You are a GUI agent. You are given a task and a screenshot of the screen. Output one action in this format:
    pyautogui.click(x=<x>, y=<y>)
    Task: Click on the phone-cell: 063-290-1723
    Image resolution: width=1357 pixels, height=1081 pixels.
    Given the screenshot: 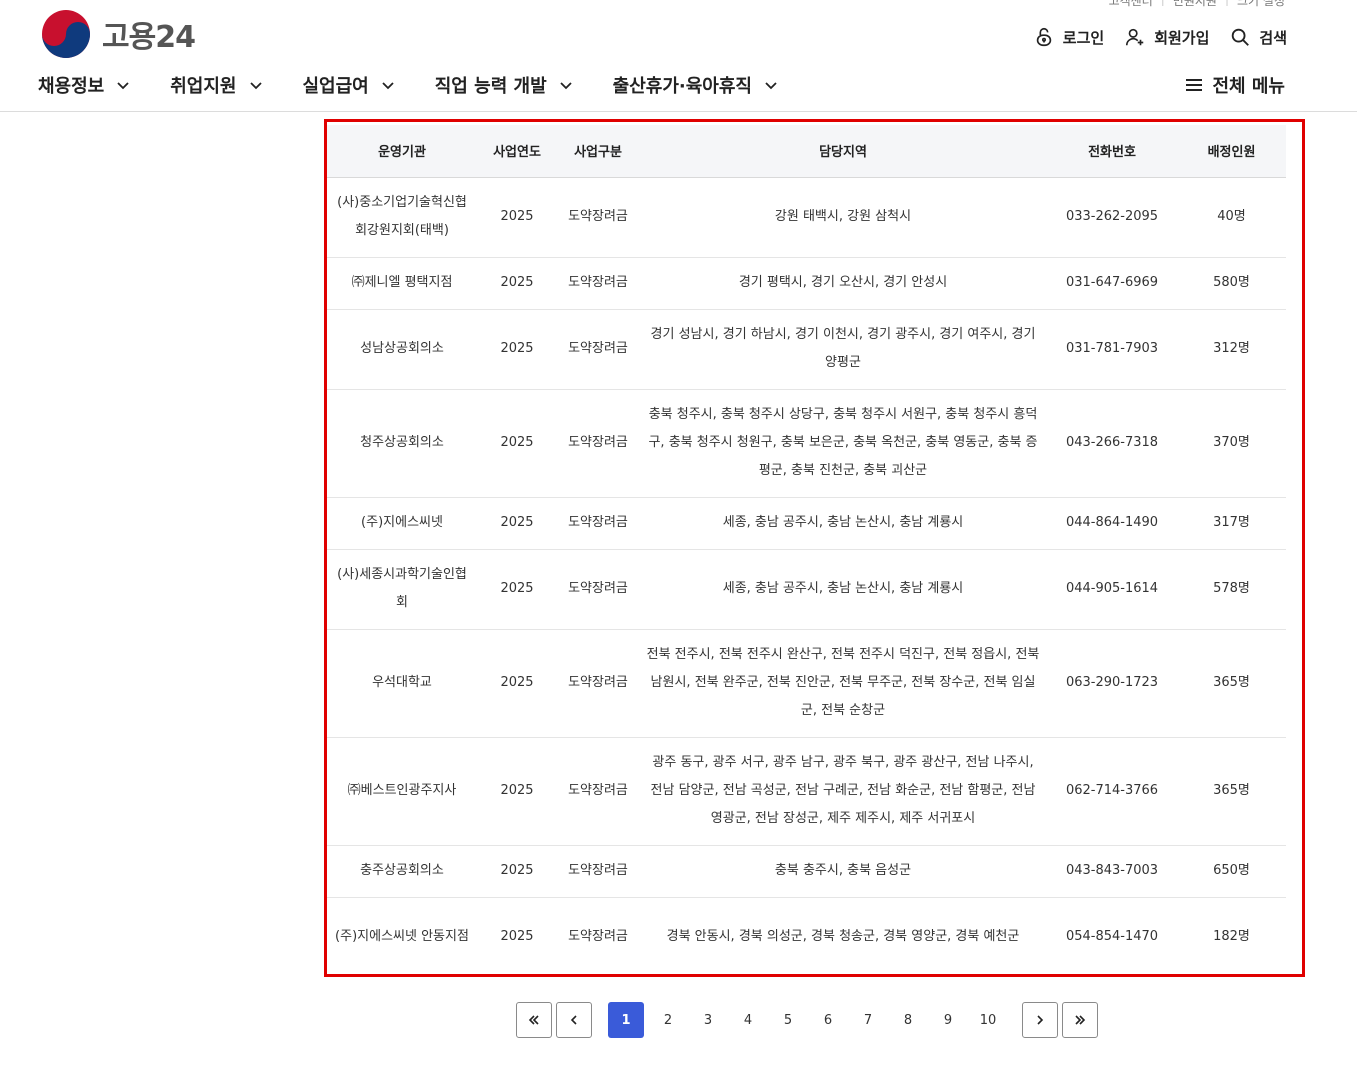 What is the action you would take?
    pyautogui.click(x=1112, y=683)
    